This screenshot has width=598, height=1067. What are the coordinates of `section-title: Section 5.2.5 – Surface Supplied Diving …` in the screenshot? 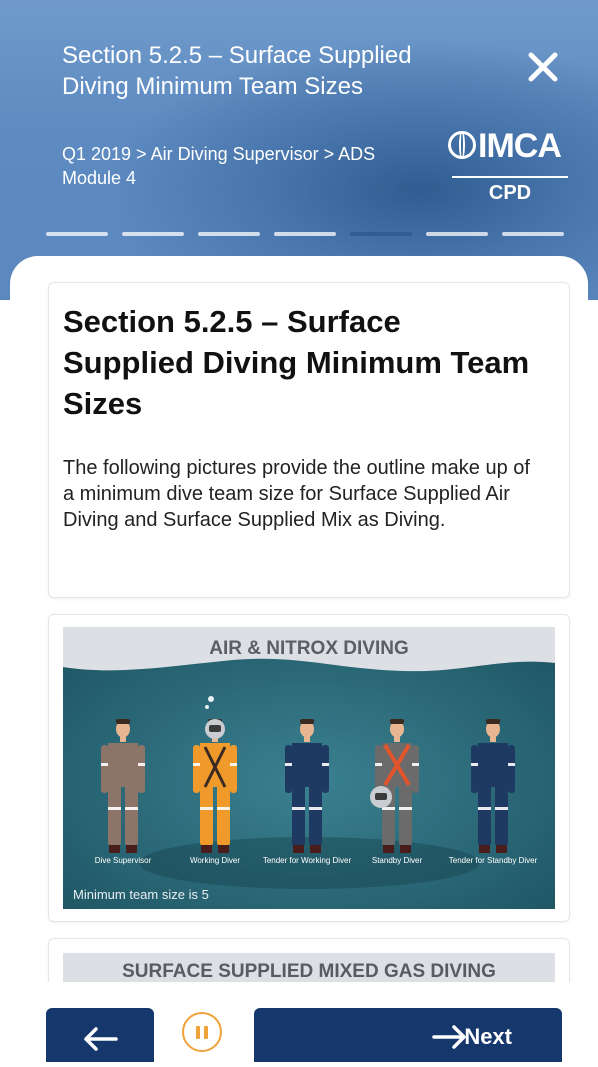 It's located at (296, 362).